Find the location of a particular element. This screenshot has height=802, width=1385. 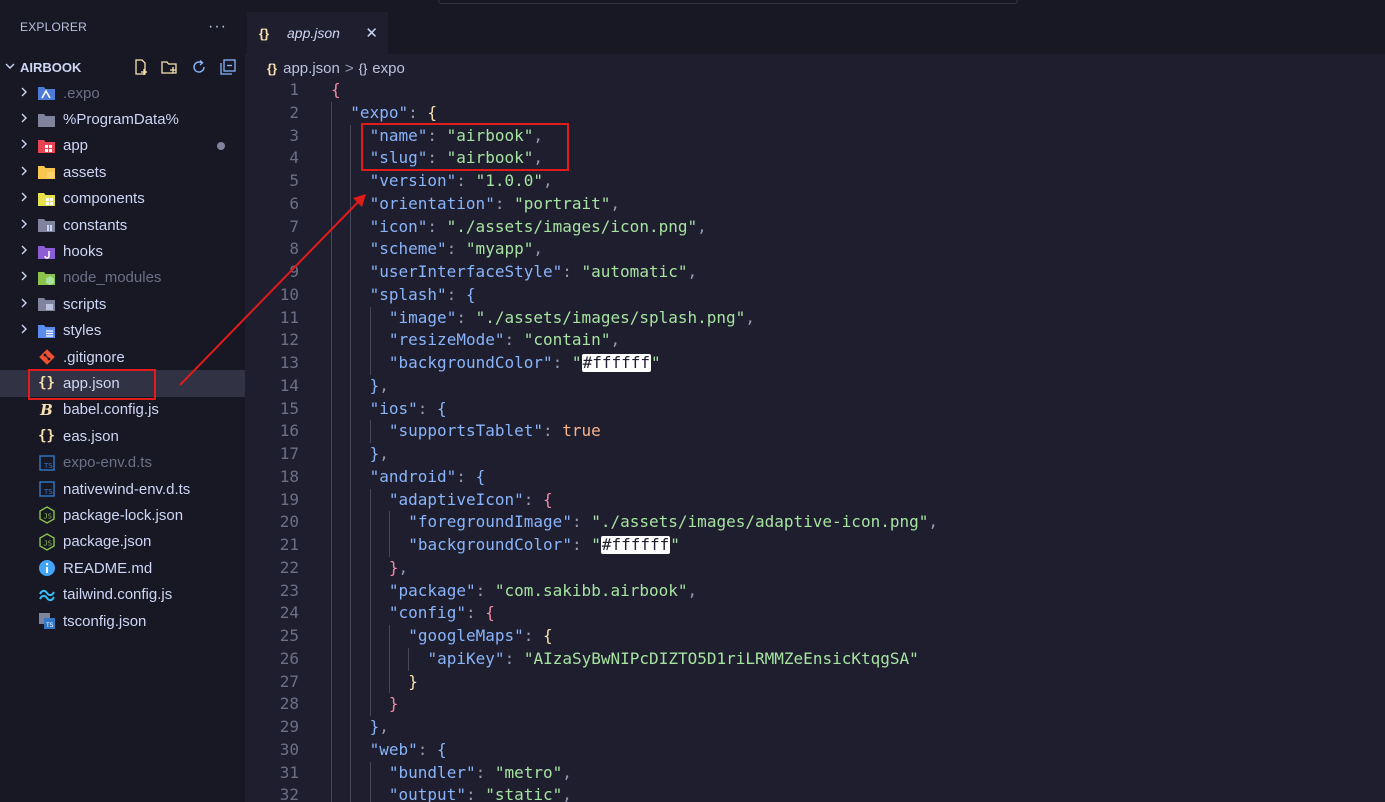

file-item: tailwind.config.js is located at coordinates (122, 594).